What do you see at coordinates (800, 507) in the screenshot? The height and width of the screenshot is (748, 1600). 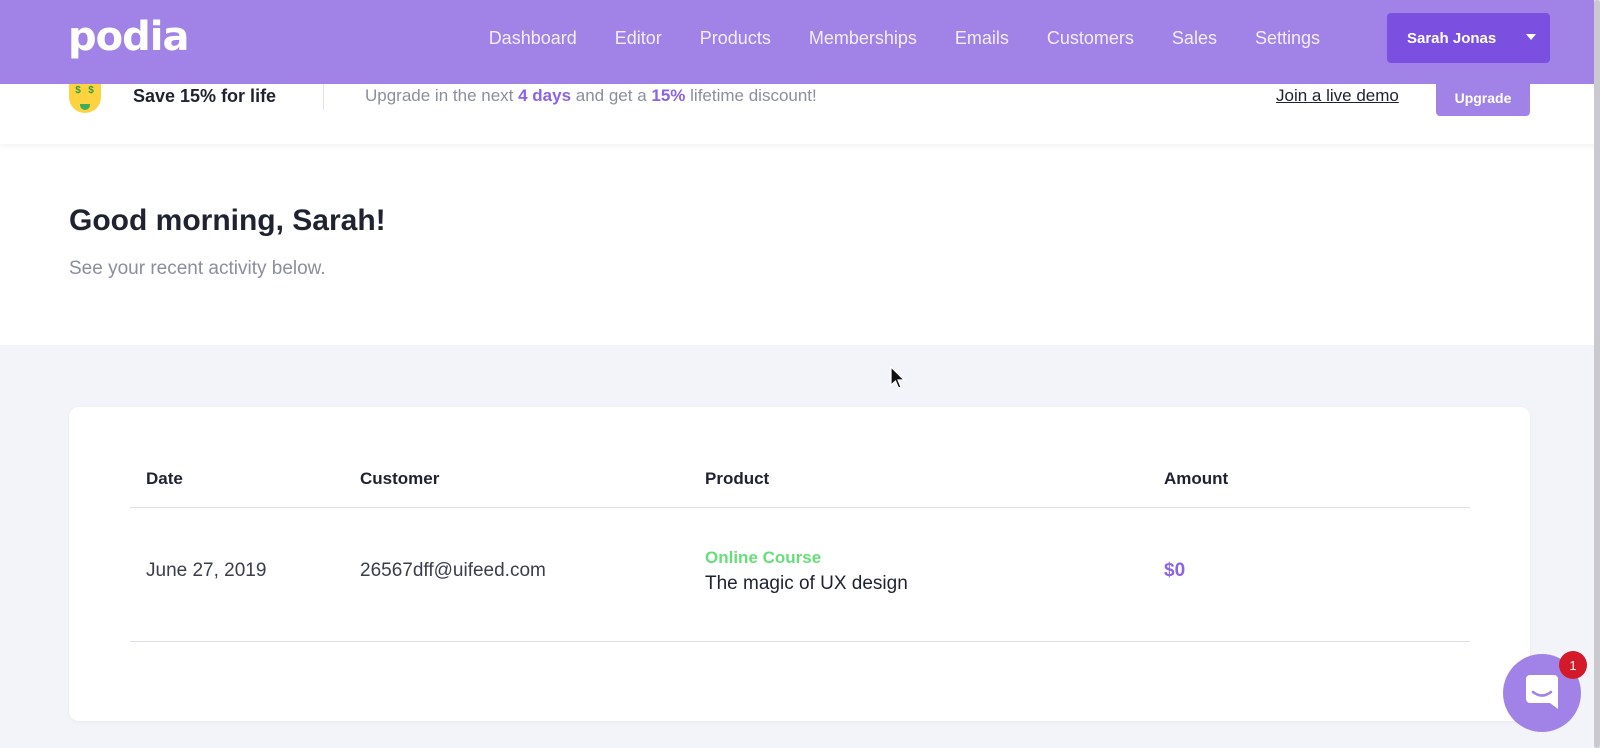 I see `header-divider` at bounding box center [800, 507].